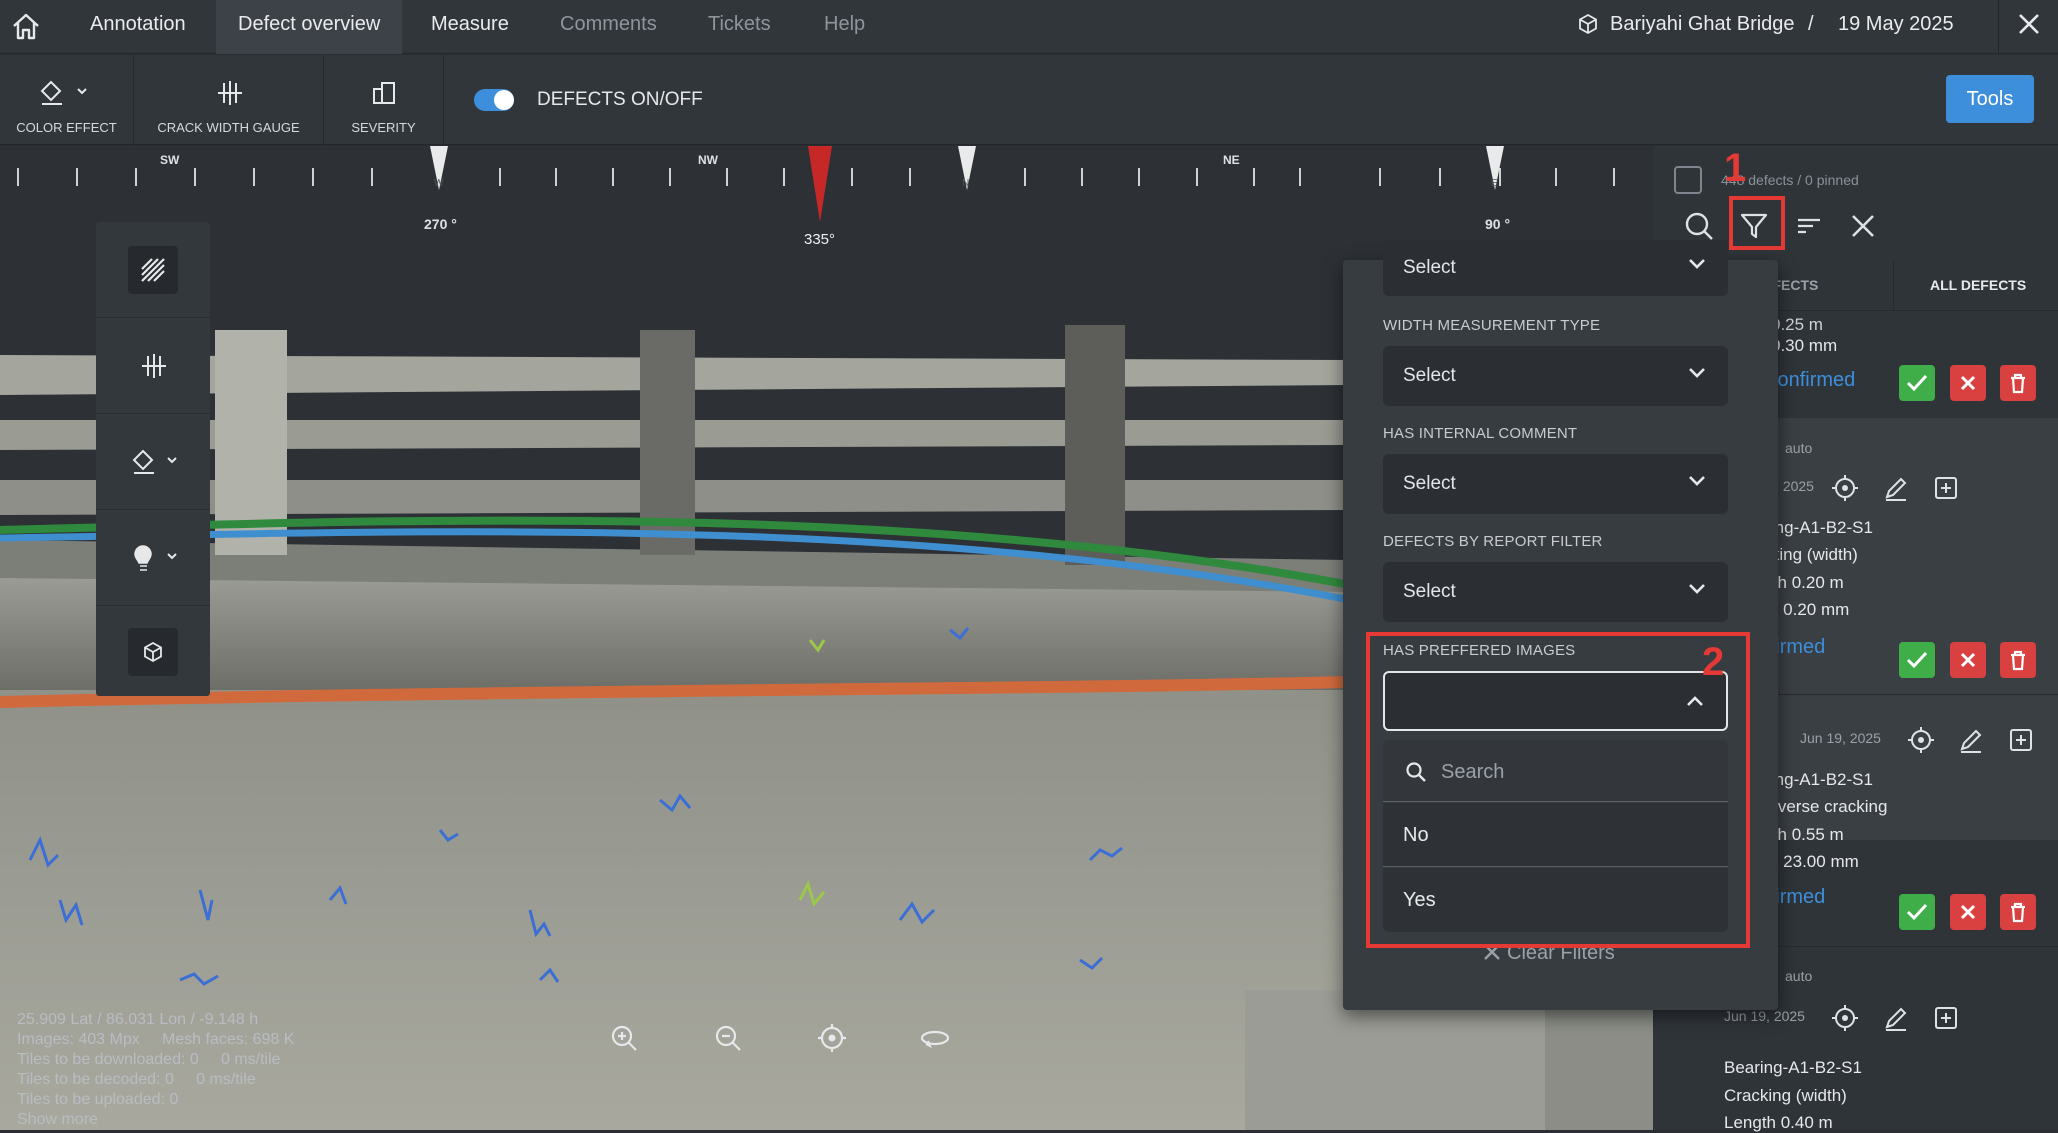  What do you see at coordinates (1735, 168) in the screenshot?
I see `annotation-number-1: 1` at bounding box center [1735, 168].